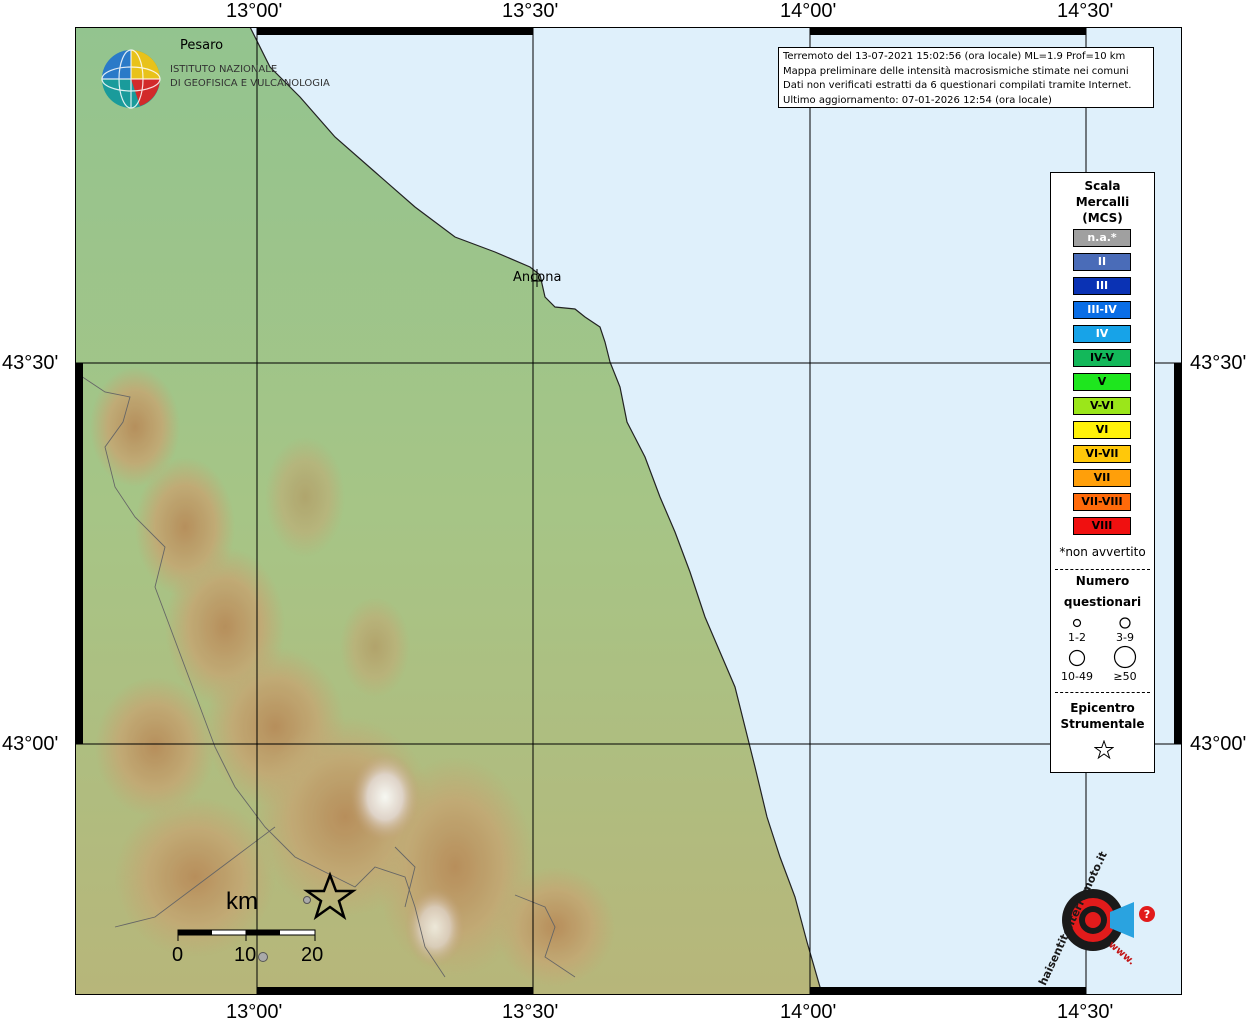  I want to click on not-felt-note: *non avvertito, so click(1102, 552).